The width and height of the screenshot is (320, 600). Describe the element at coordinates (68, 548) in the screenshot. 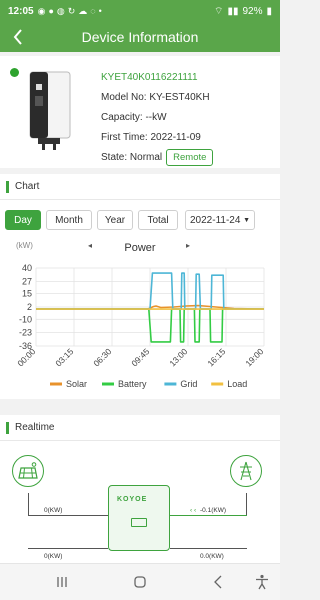

I see `battery-flow-line` at that location.